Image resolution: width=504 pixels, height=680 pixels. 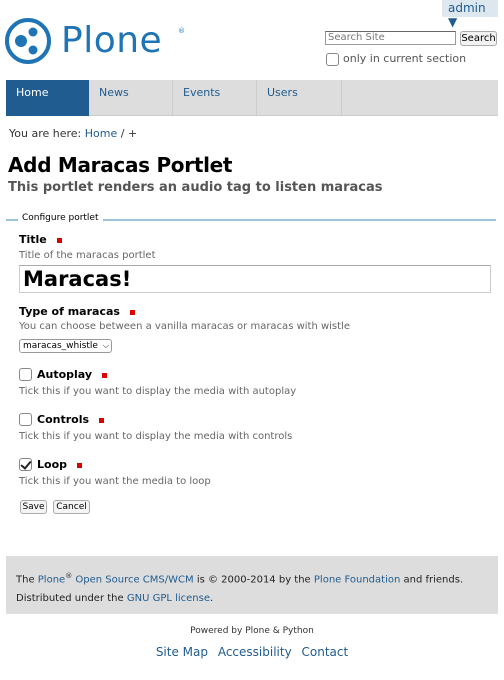 I want to click on footer-plone-link: Plone, so click(x=51, y=579).